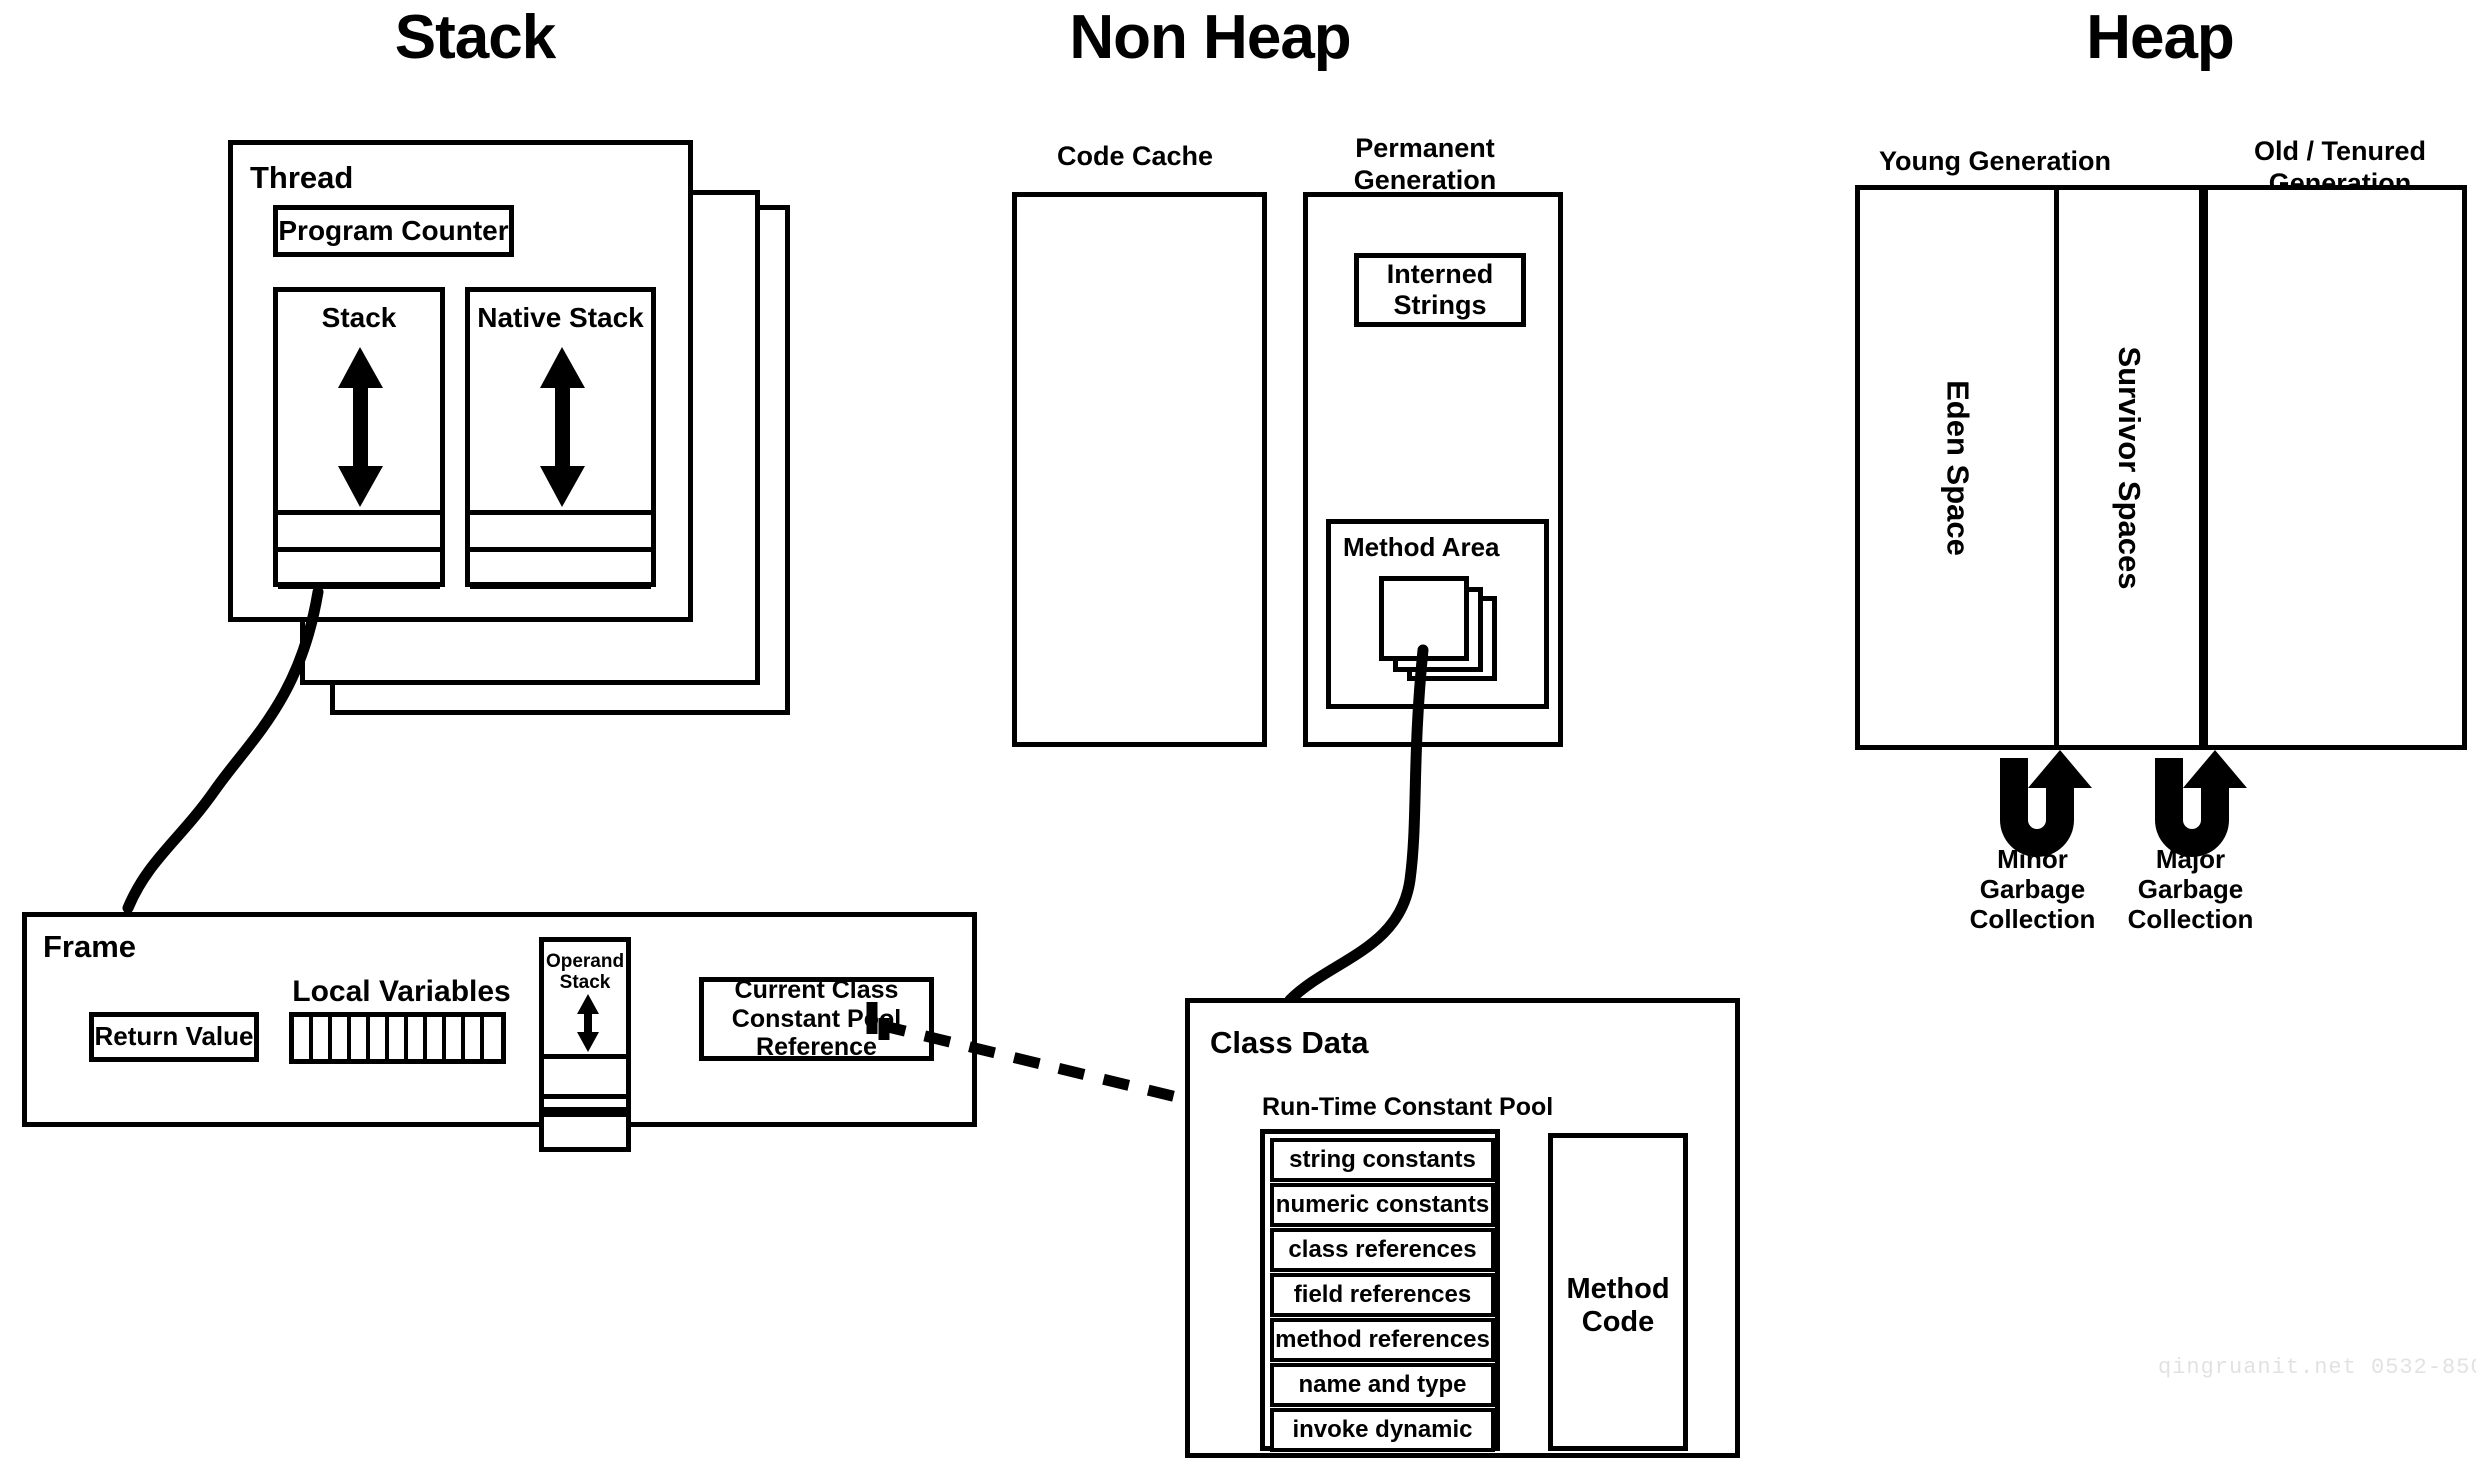 Image resolution: width=2476 pixels, height=1469 pixels. I want to click on major-gc-line3: Collection, so click(2190, 918).